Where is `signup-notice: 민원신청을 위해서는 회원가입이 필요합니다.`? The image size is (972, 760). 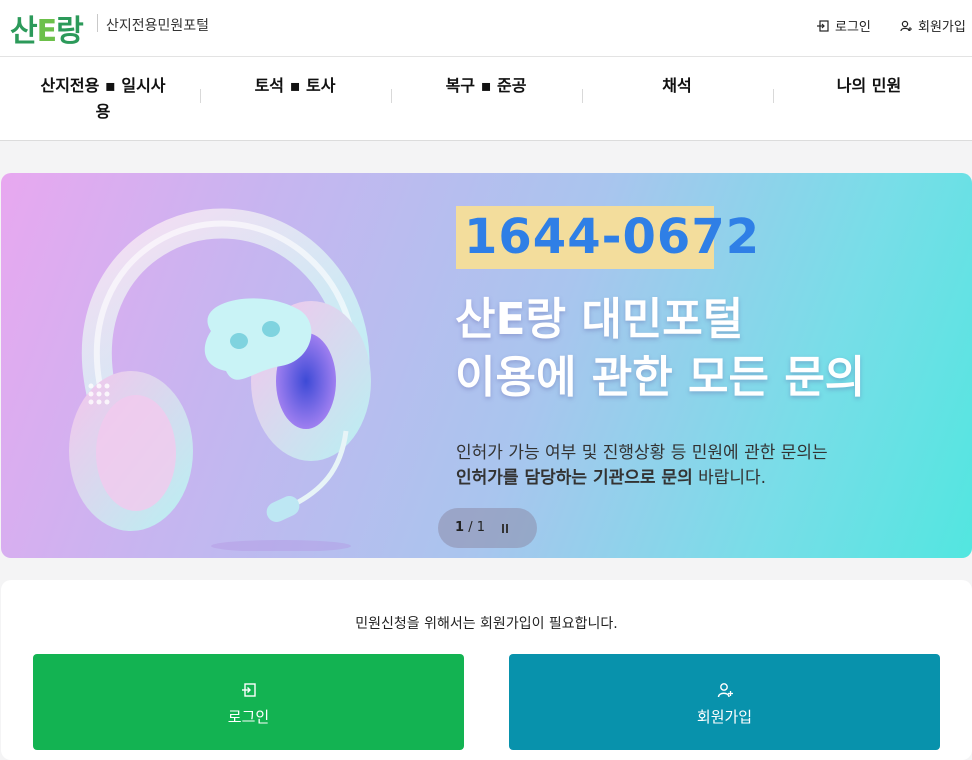
signup-notice: 민원신청을 위해서는 회원가입이 필요합니다. is located at coordinates (486, 624).